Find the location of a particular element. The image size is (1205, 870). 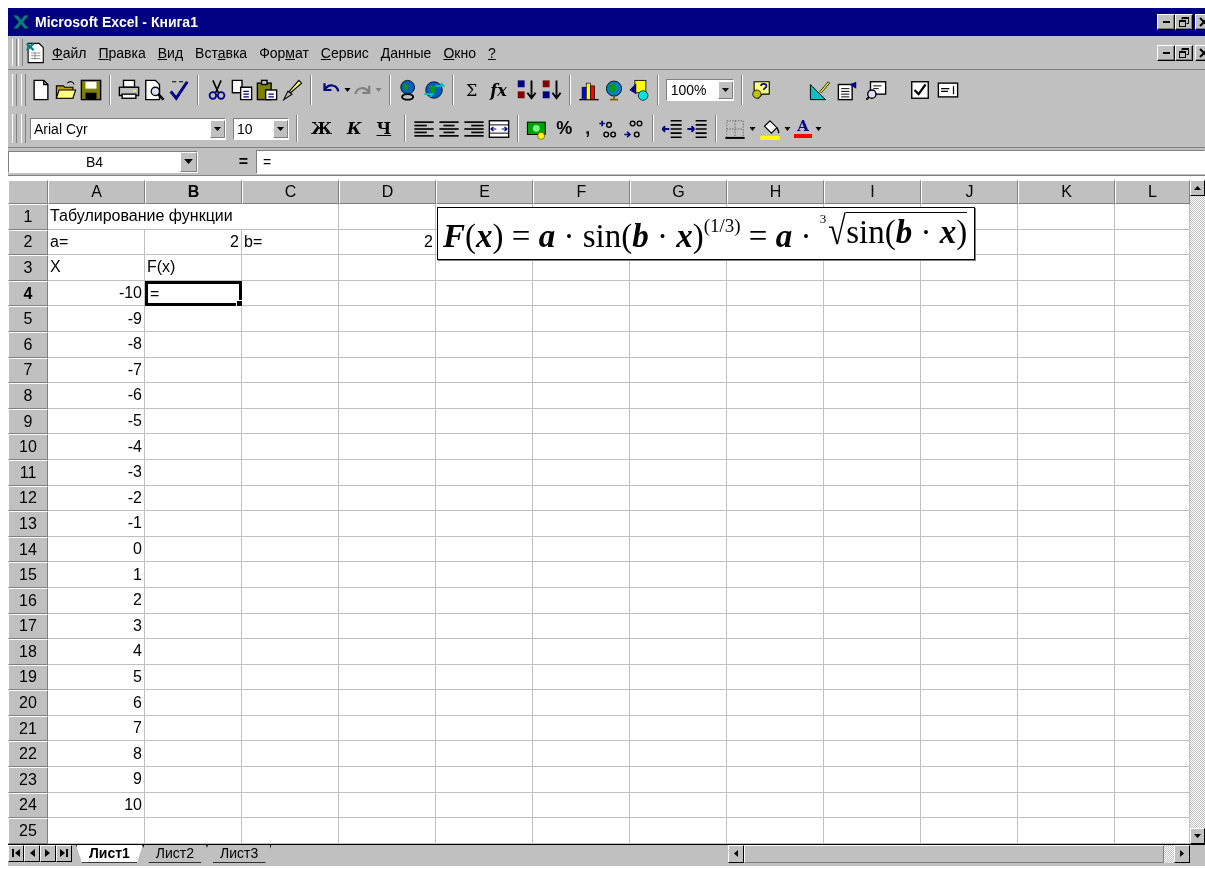

table-cell: 5 is located at coordinates (96, 677).